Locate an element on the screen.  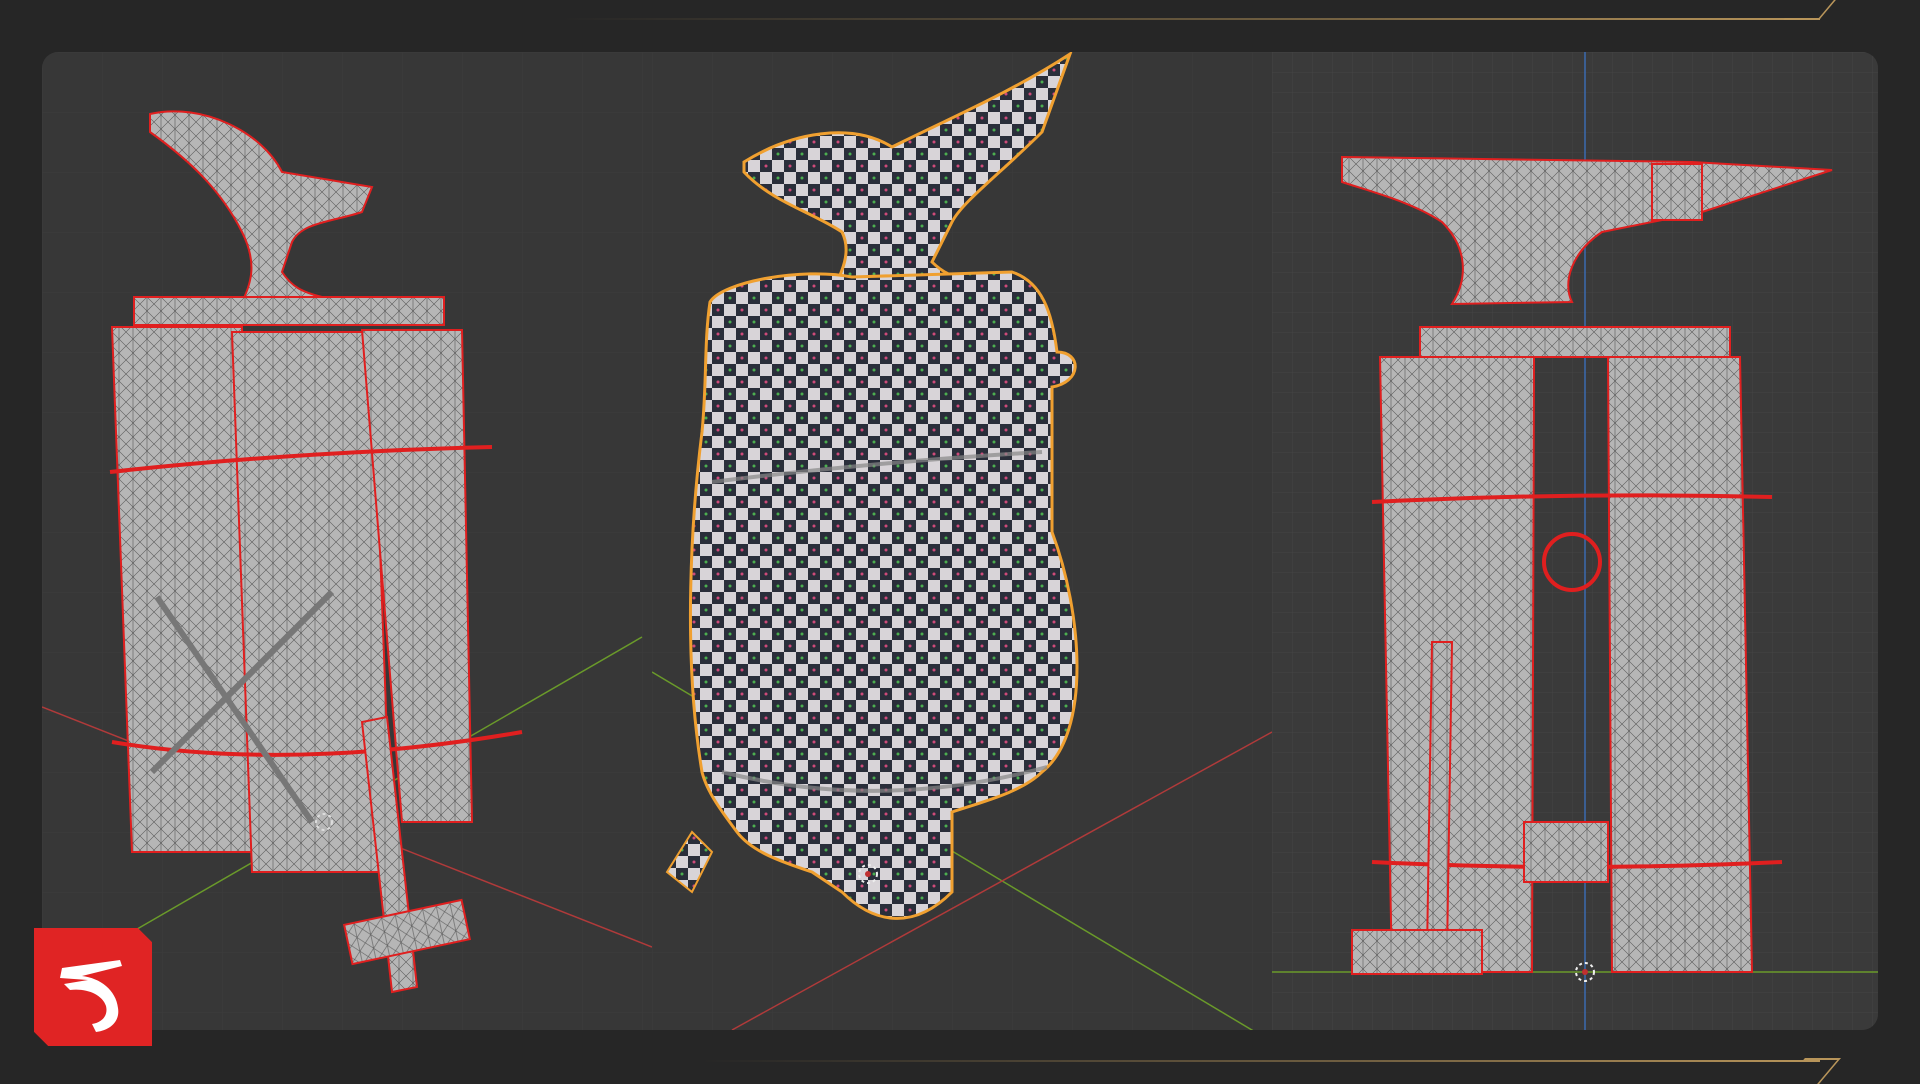
studio-logo-icon is located at coordinates (93, 987).